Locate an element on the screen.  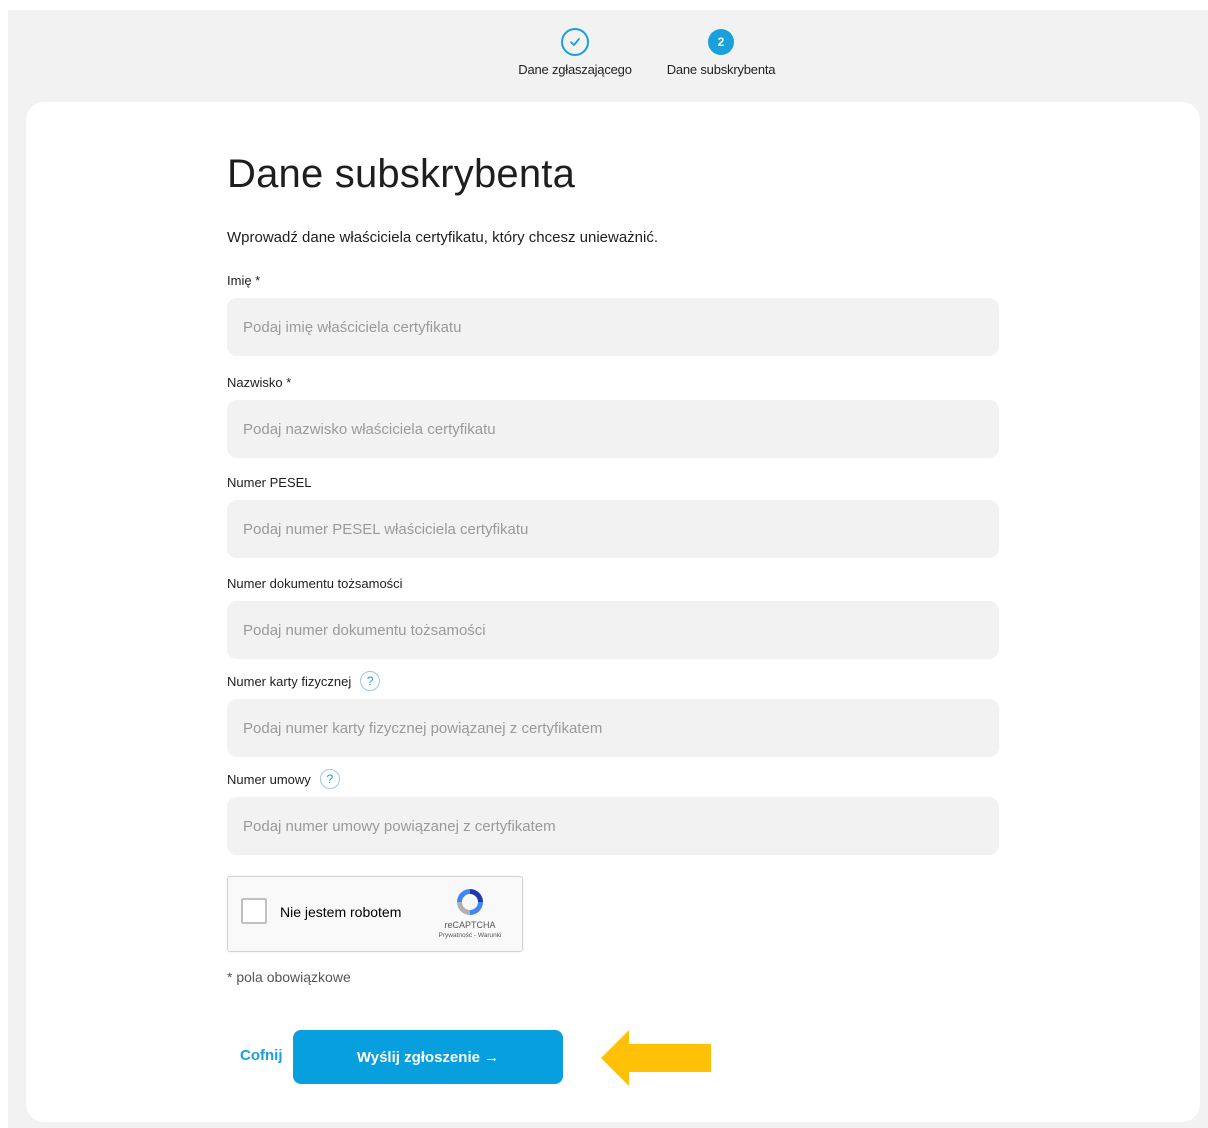
contract-number-input is located at coordinates (613, 826).